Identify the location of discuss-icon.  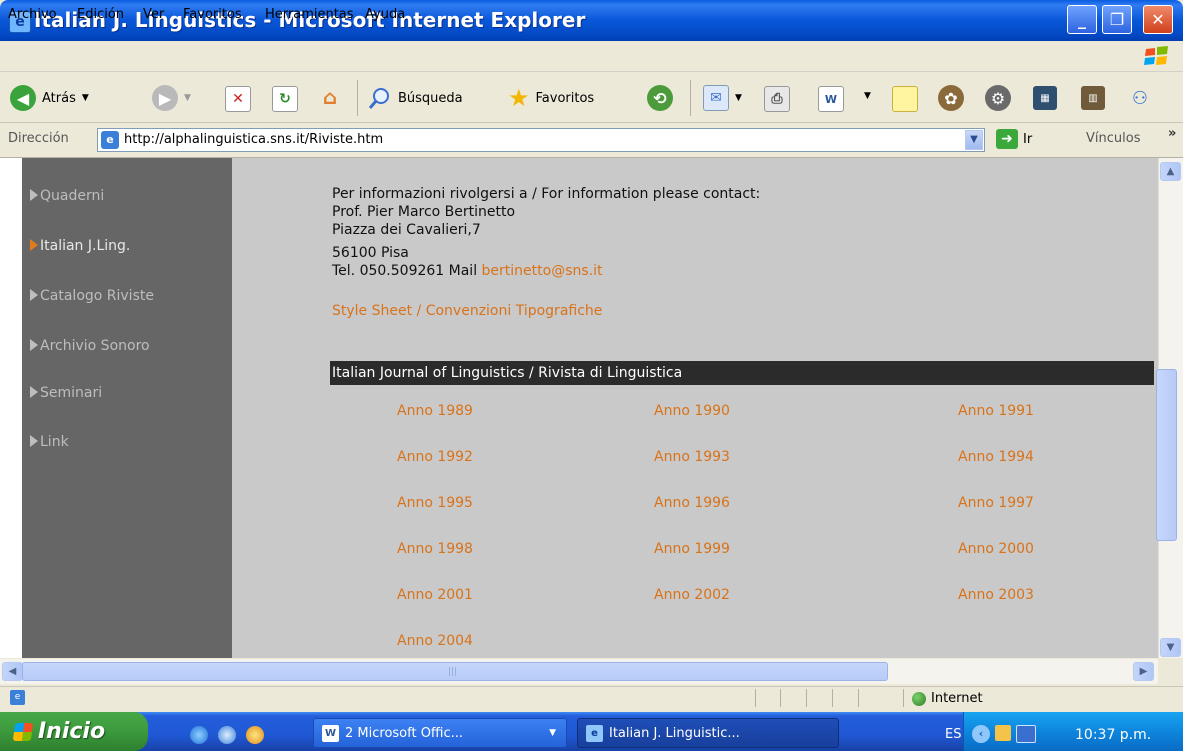
(905, 99).